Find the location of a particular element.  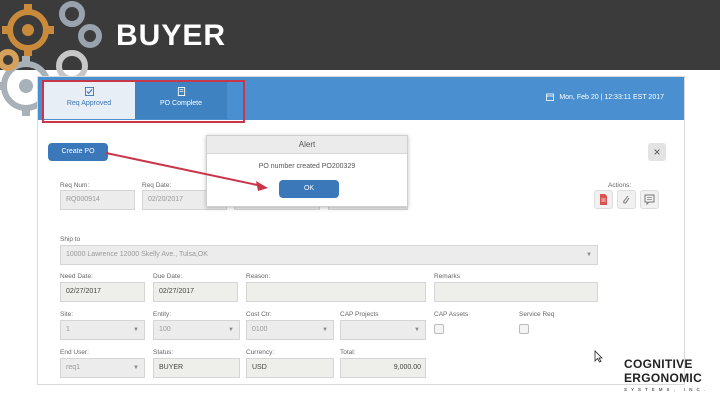

pdf-button is located at coordinates (603, 199).